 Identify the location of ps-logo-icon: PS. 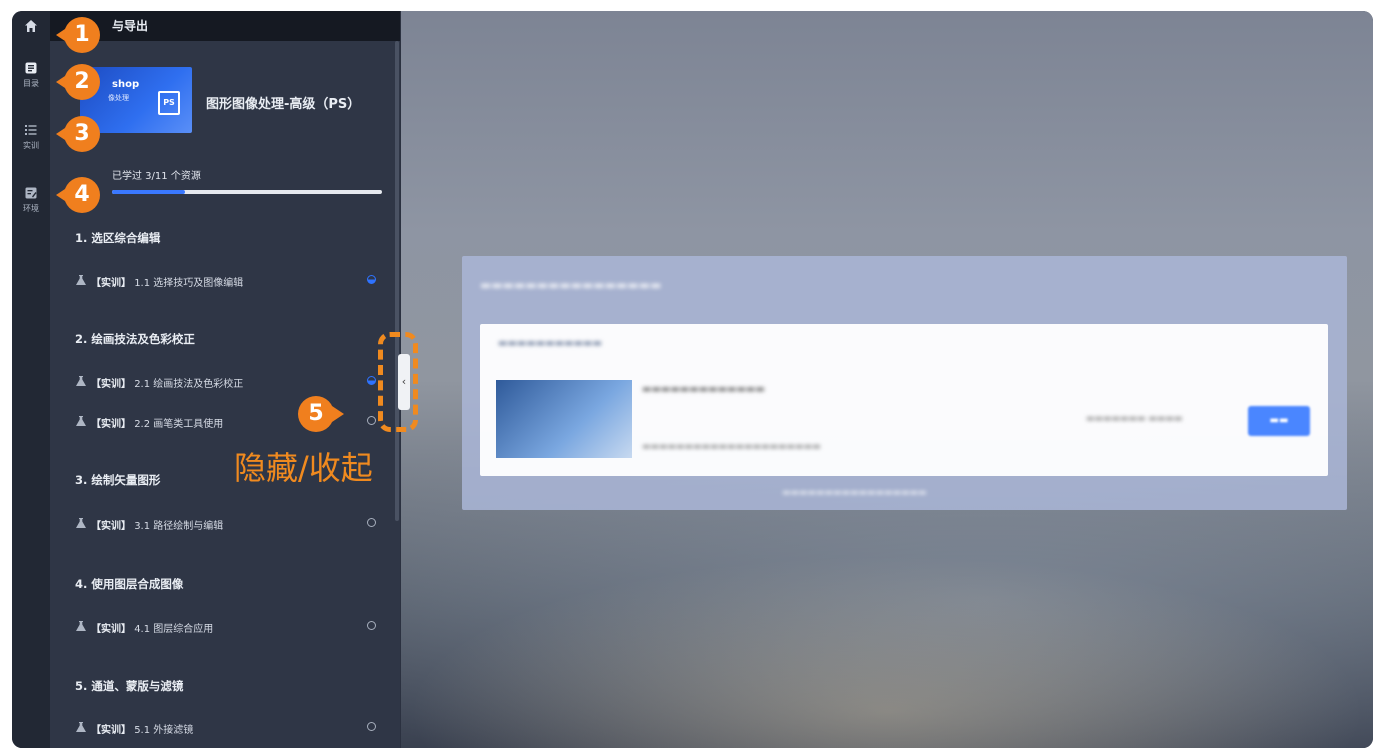
(169, 103).